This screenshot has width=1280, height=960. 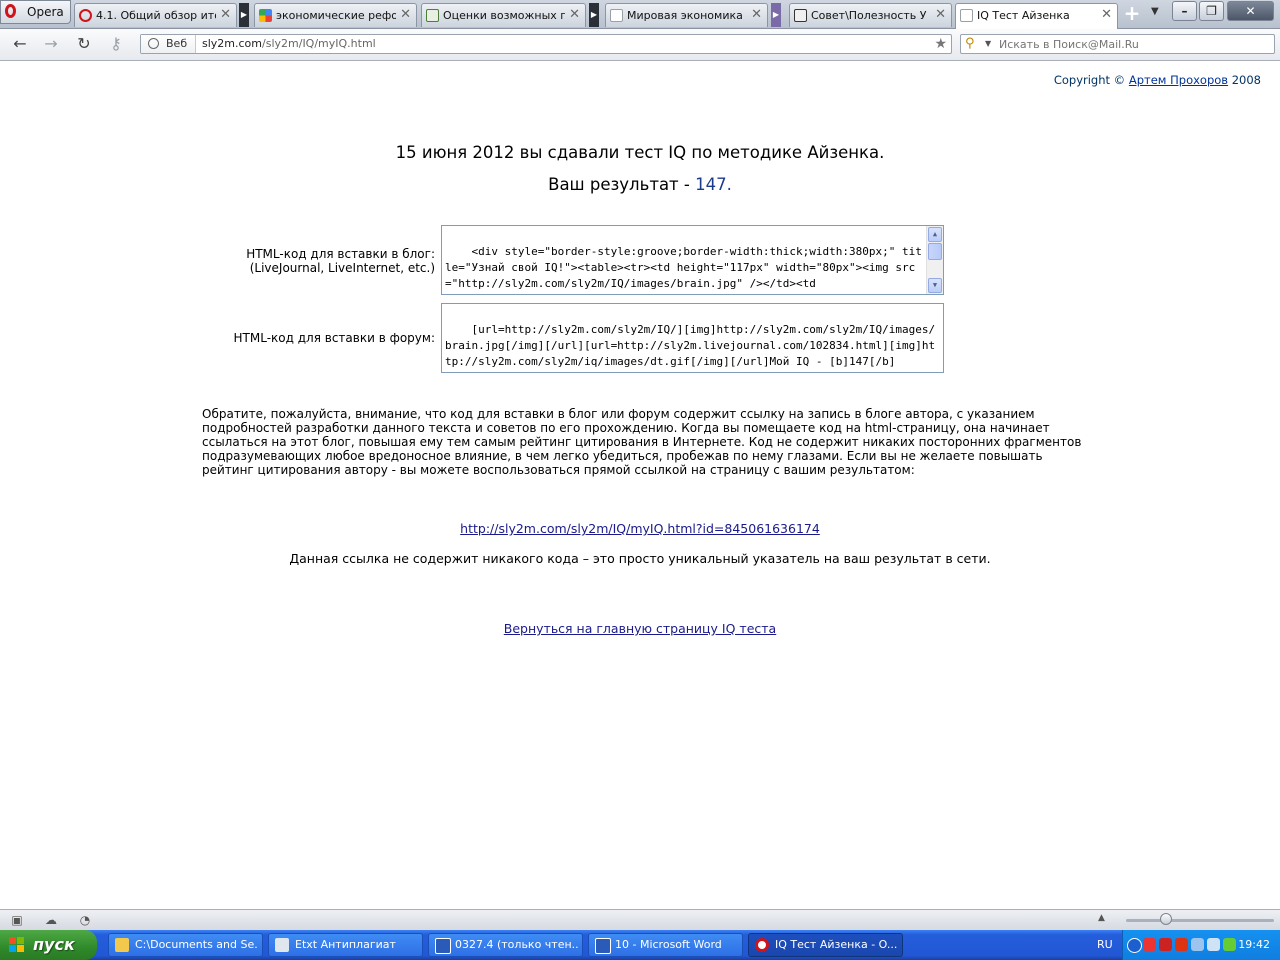 I want to click on scroll-up-arrow-icon: ▲, so click(x=935, y=234).